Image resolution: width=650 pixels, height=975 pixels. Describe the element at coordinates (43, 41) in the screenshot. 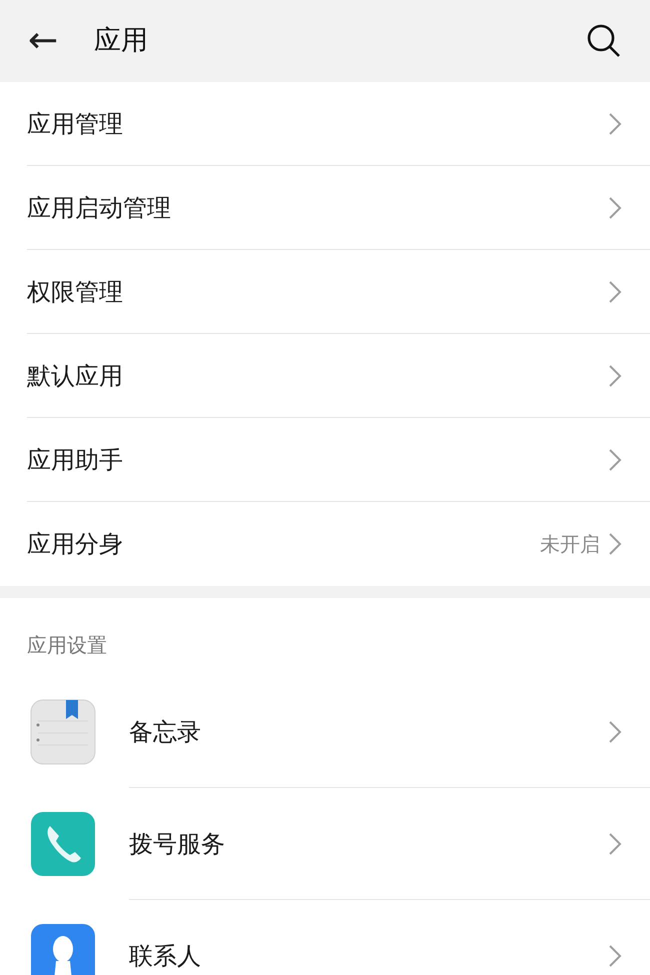

I see `back-button: ←` at that location.